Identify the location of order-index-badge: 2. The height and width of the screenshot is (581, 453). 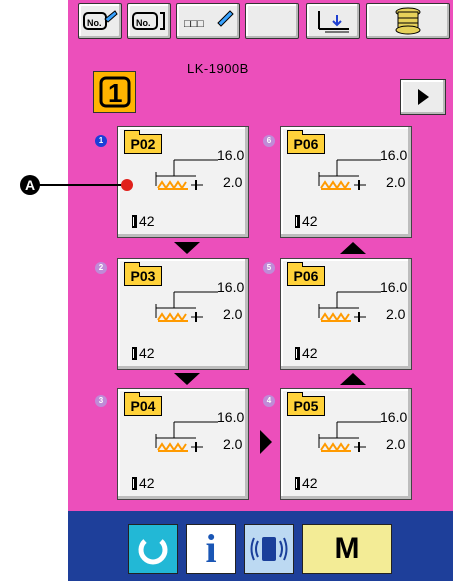
(101, 268).